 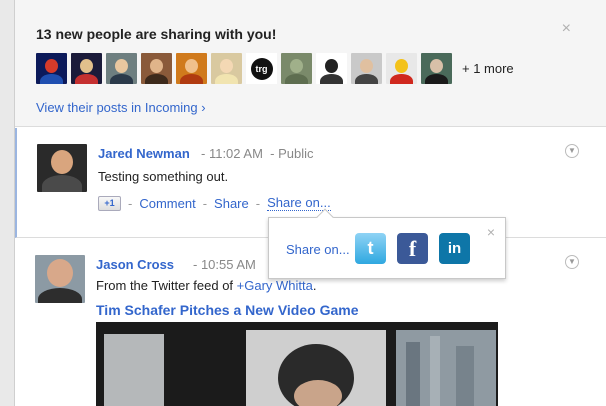 What do you see at coordinates (163, 176) in the screenshot?
I see `post-text: Testing something out.` at bounding box center [163, 176].